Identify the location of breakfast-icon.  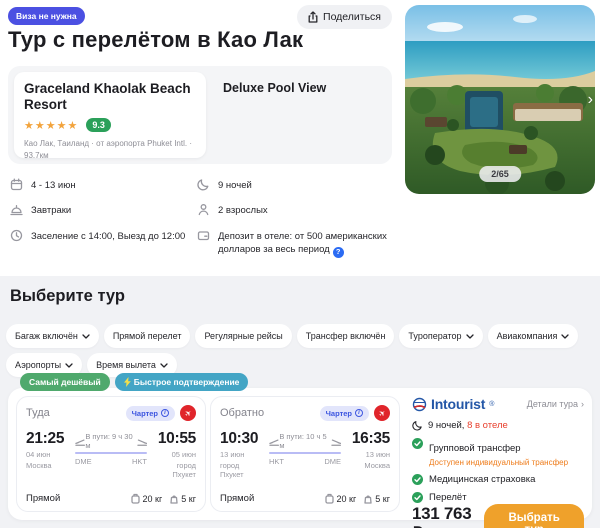
(16, 210).